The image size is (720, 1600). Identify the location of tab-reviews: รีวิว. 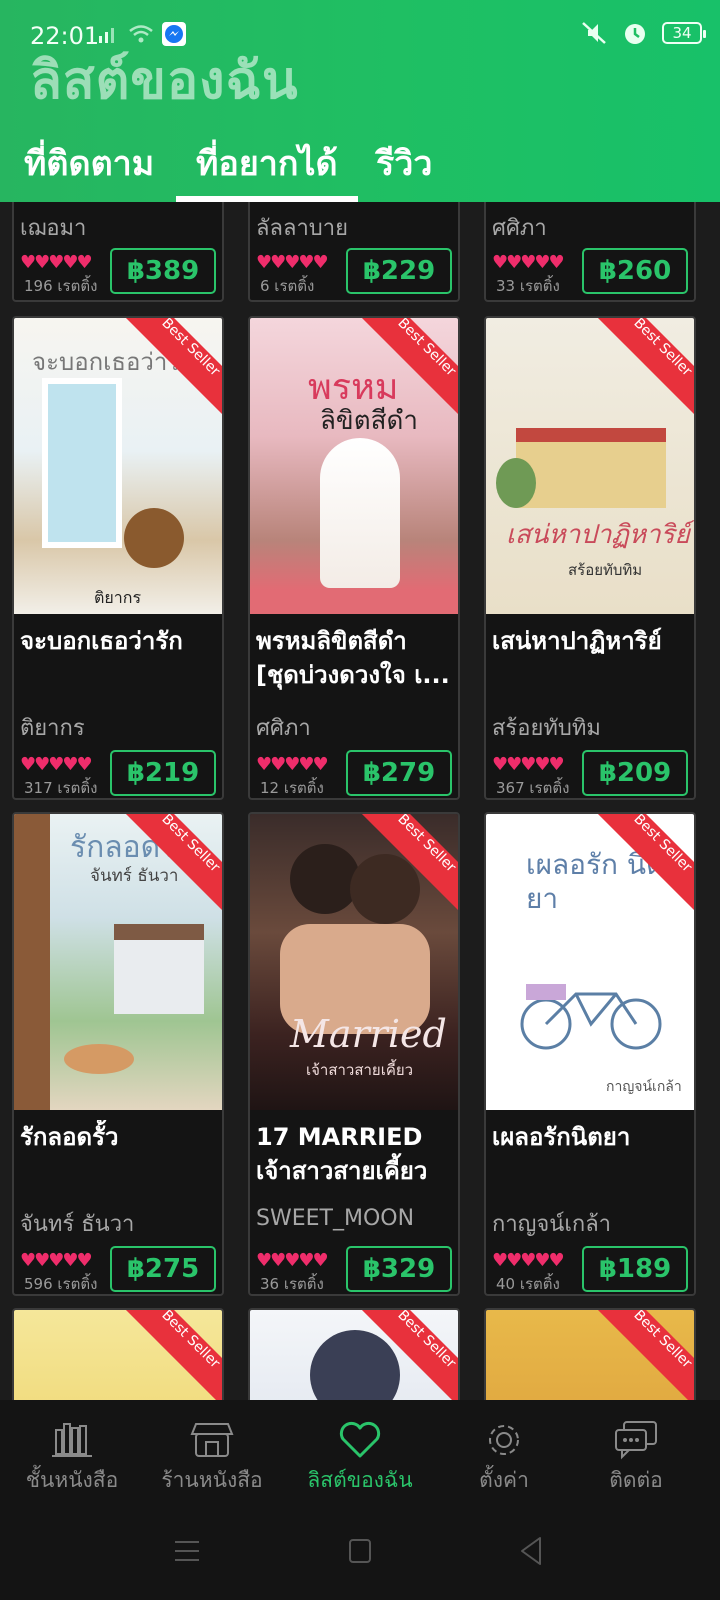
(404, 163).